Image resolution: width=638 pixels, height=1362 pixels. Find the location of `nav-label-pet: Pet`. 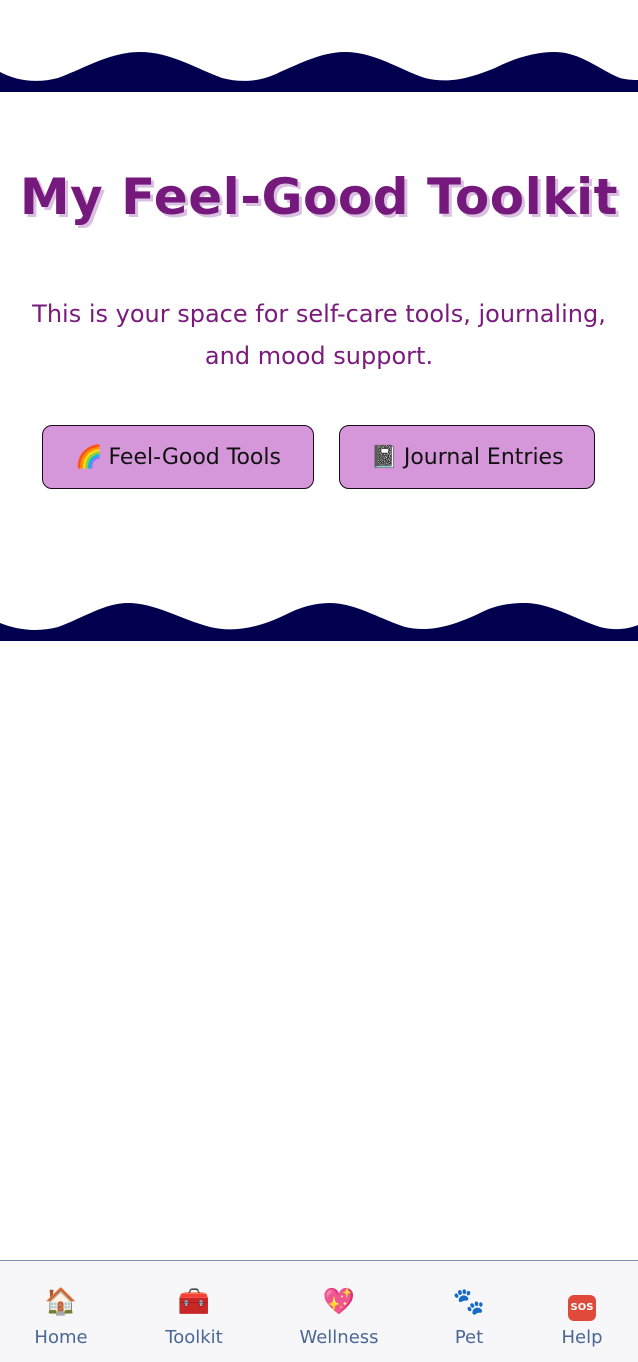

nav-label-pet: Pet is located at coordinates (469, 1337).